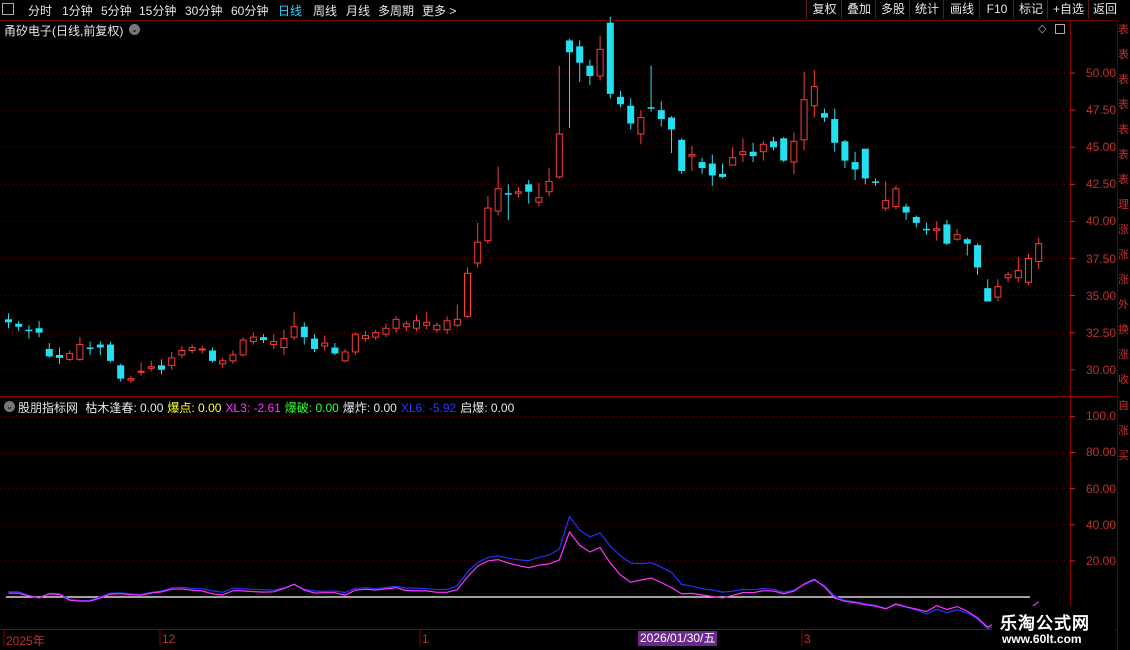  Describe the element at coordinates (9, 406) in the screenshot. I see `indicator-menu-icon: ⌄` at that location.